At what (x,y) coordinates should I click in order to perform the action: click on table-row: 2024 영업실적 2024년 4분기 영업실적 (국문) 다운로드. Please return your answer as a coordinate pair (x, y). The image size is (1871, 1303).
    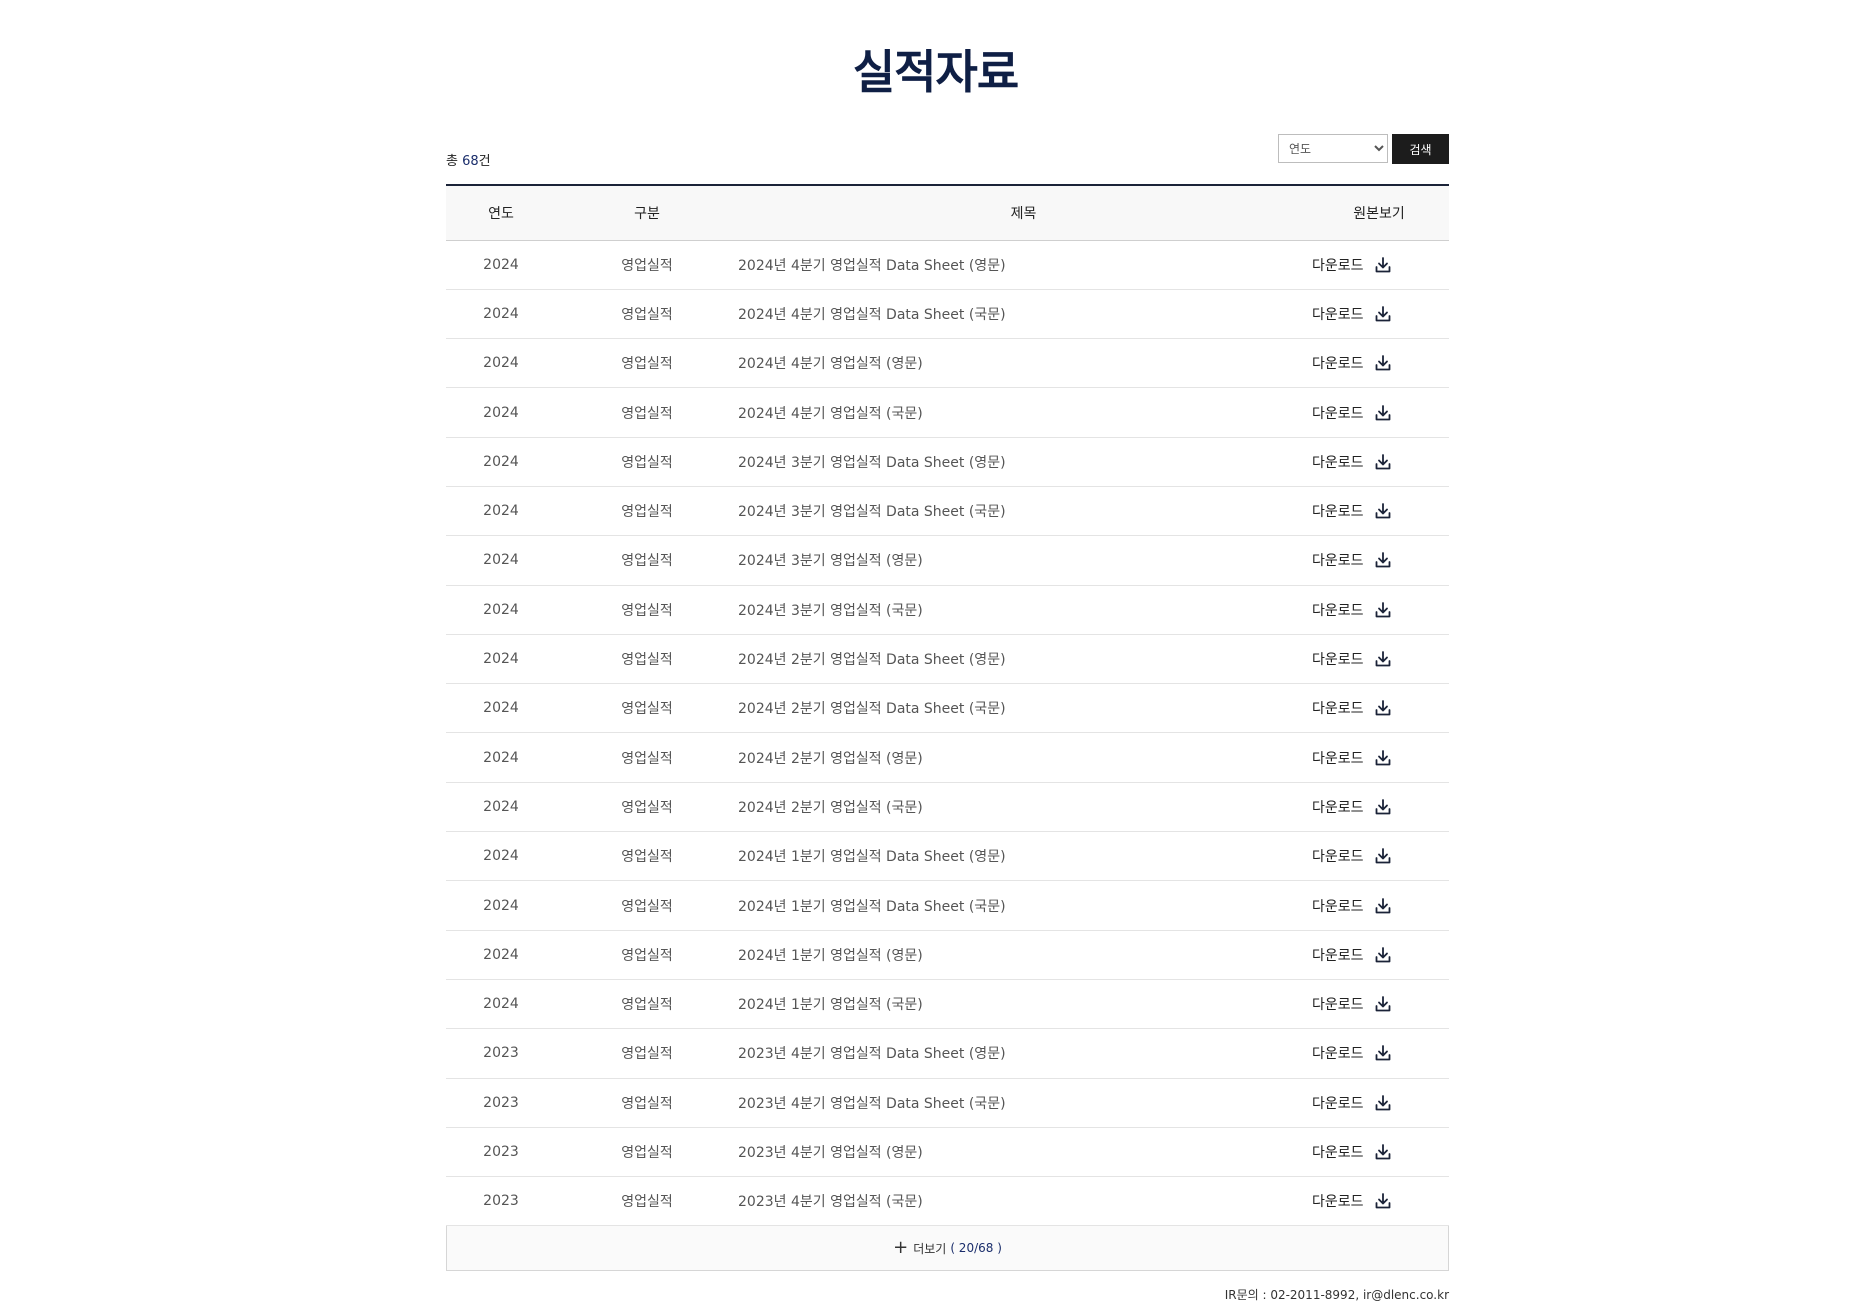
    Looking at the image, I should click on (947, 413).